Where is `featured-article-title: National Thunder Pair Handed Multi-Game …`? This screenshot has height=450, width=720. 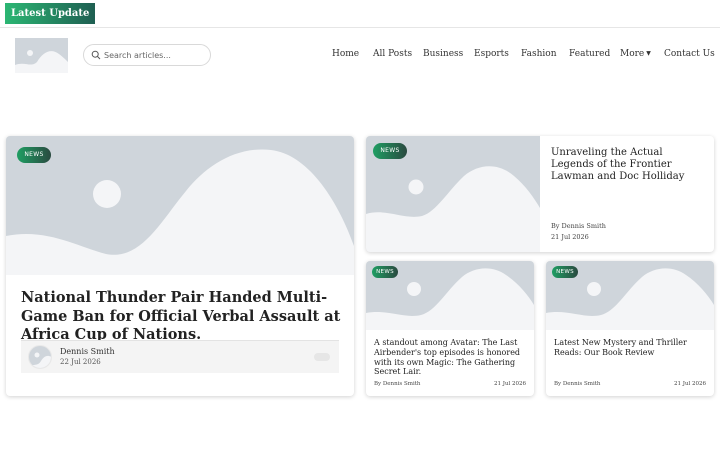
featured-article-title: National Thunder Pair Handed Multi-Game … is located at coordinates (183, 317).